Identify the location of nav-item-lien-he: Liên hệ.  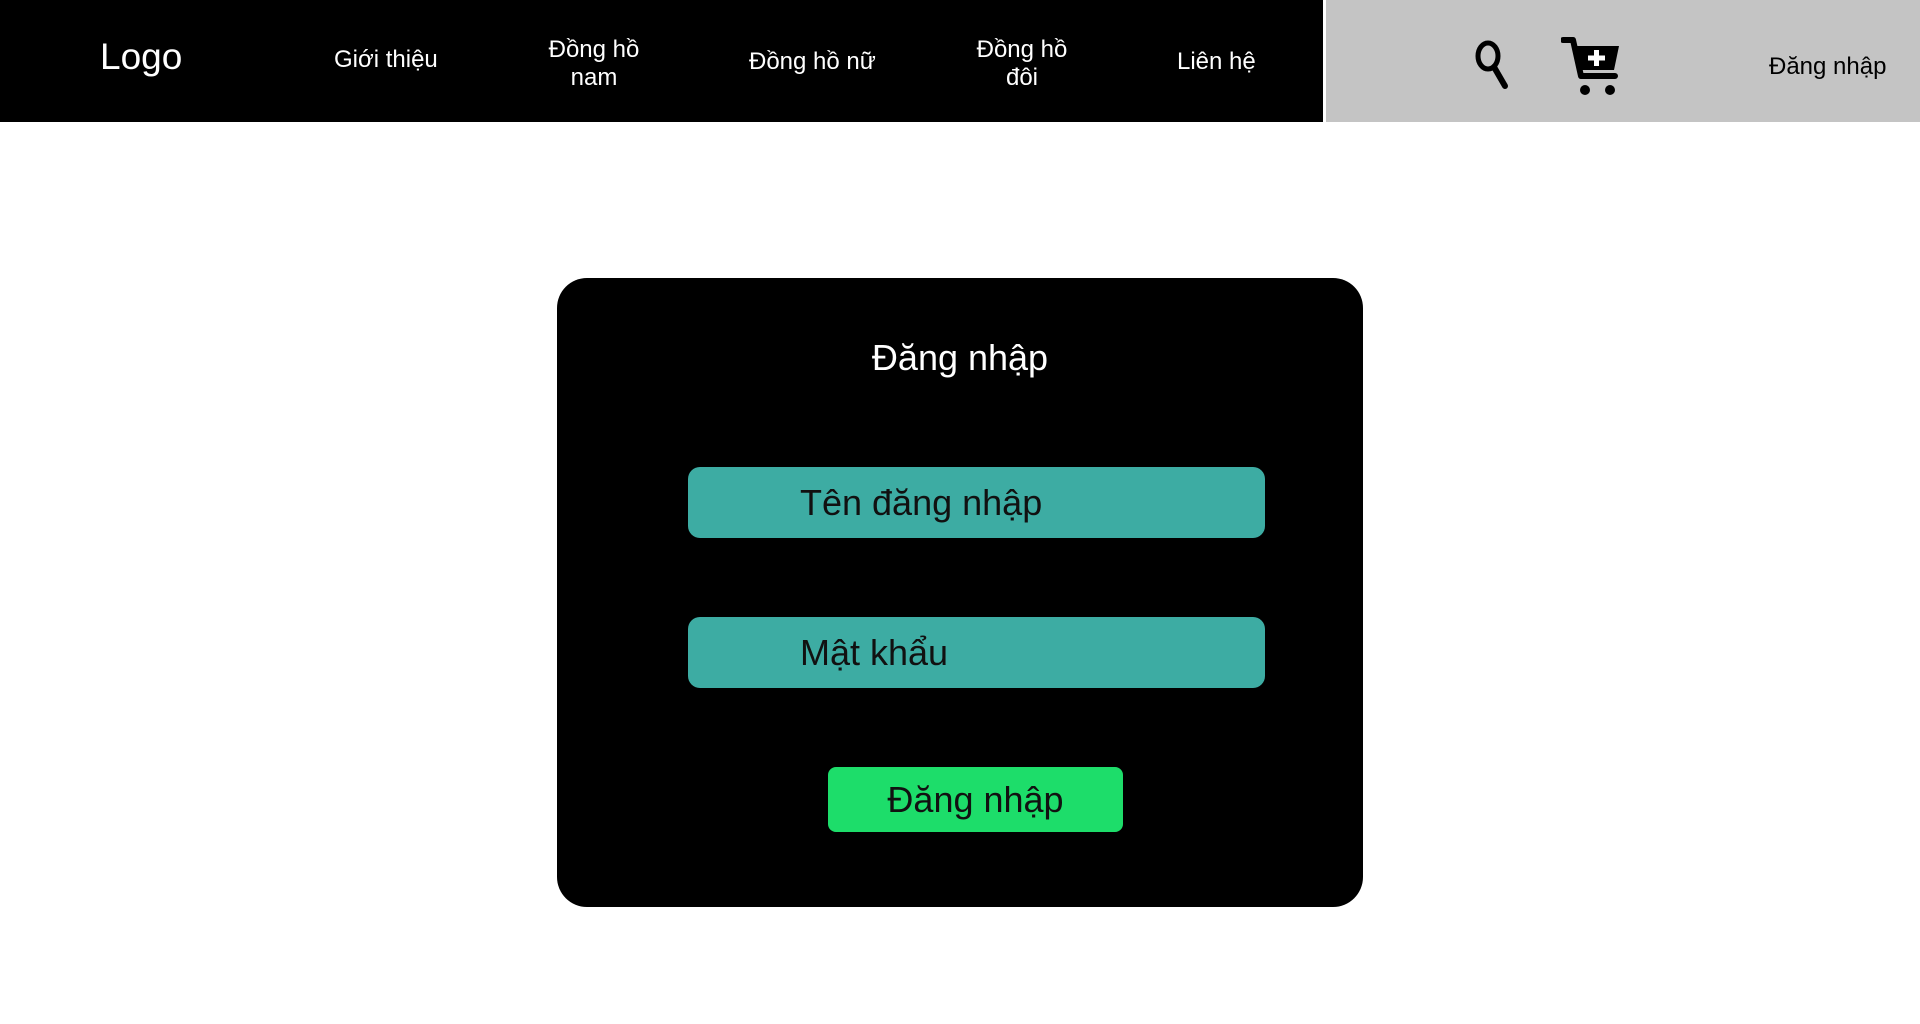
(1216, 62).